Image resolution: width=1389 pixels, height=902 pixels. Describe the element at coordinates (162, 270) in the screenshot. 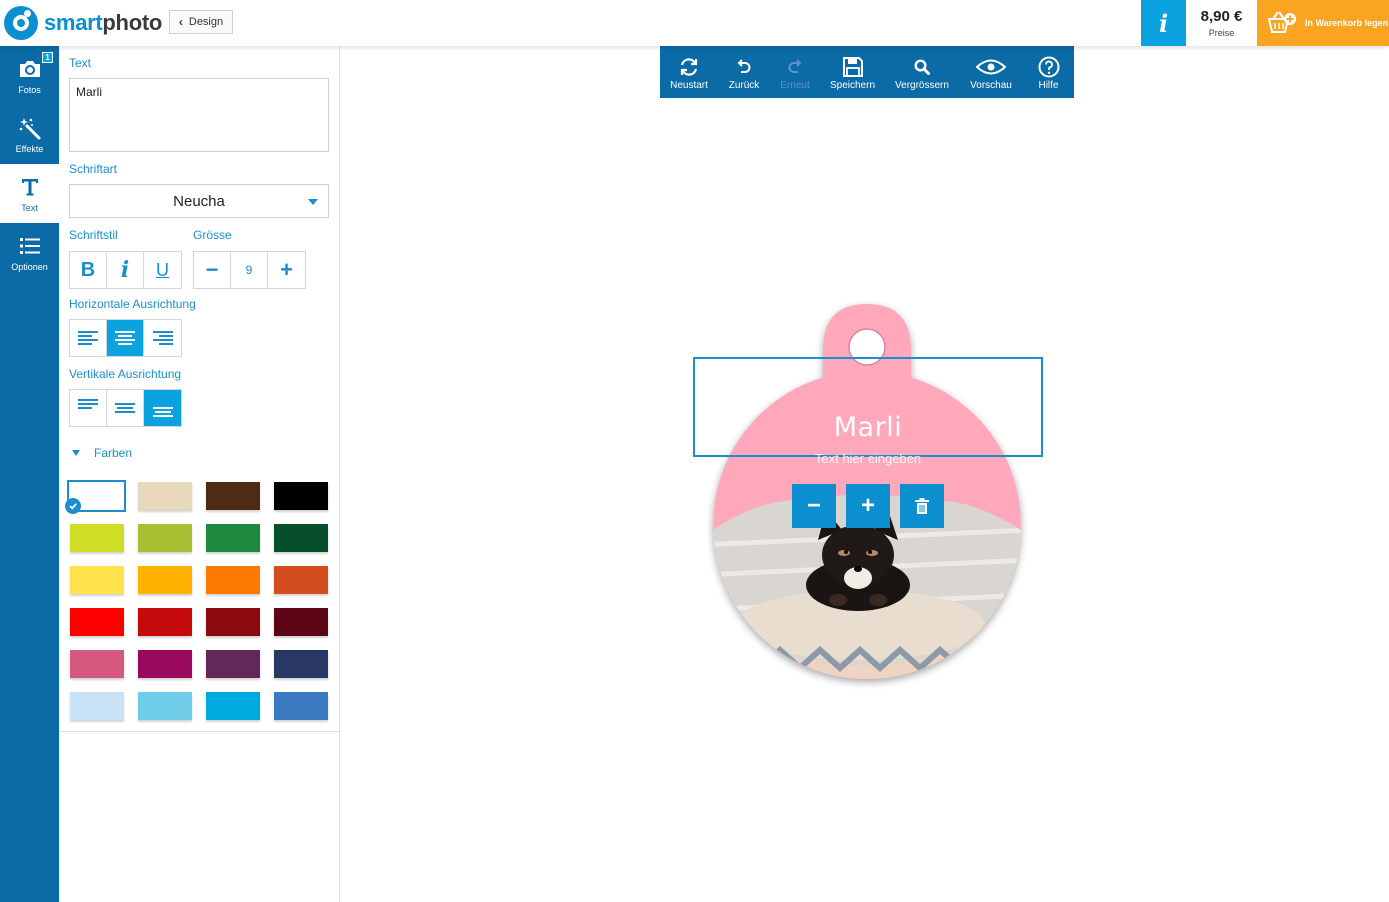

I see `underline-button: U` at that location.